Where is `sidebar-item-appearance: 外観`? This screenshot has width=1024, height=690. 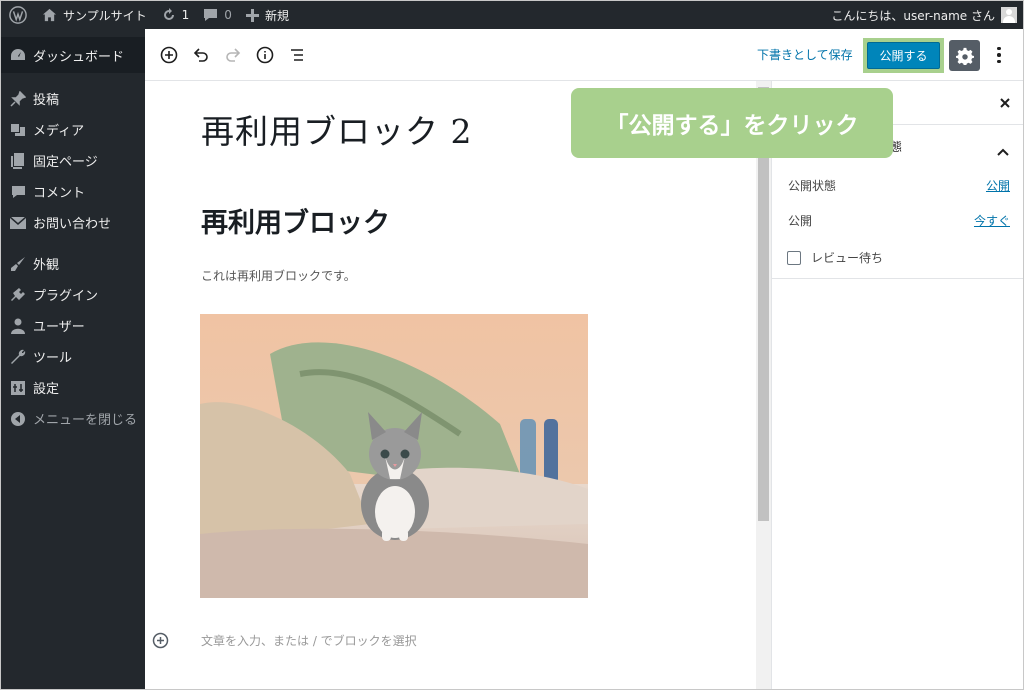 sidebar-item-appearance: 外観 is located at coordinates (73, 263).